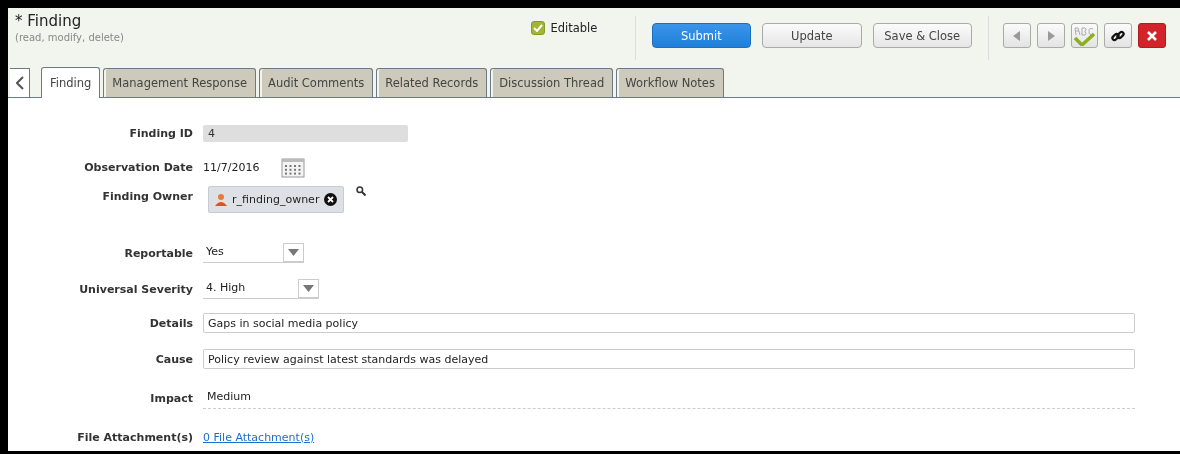 The height and width of the screenshot is (454, 1180). Describe the element at coordinates (49, 21) in the screenshot. I see `form-title: * Finding` at that location.